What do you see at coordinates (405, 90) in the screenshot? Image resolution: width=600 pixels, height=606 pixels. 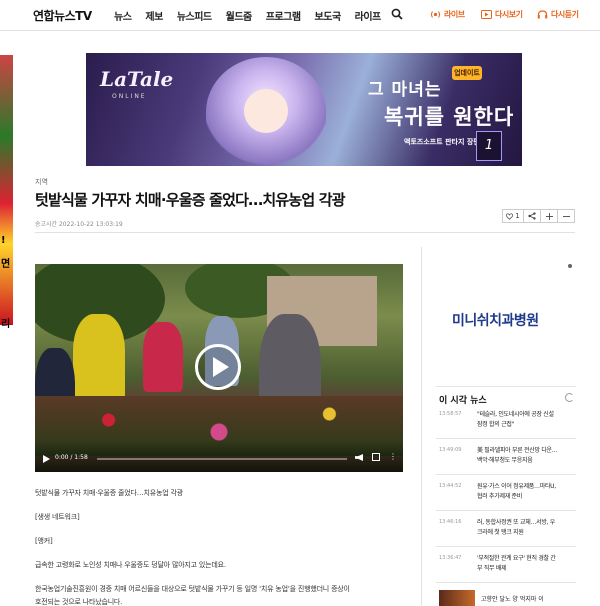 I see `banner-title-line1: 그 마녀는` at bounding box center [405, 90].